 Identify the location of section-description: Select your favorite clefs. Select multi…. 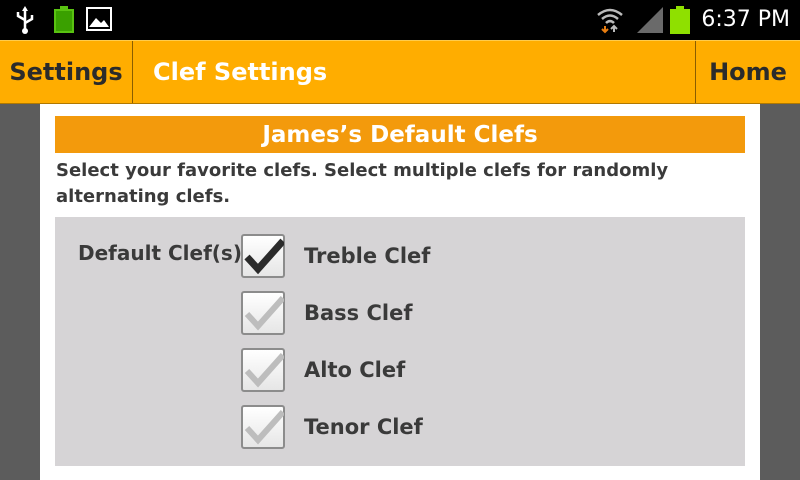
(362, 183).